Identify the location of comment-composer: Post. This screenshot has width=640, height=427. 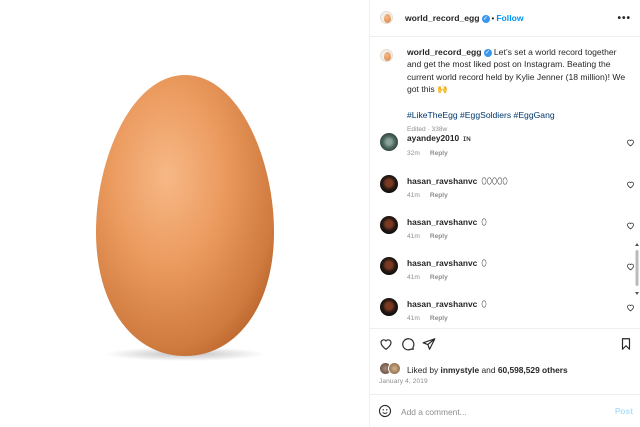
(505, 410).